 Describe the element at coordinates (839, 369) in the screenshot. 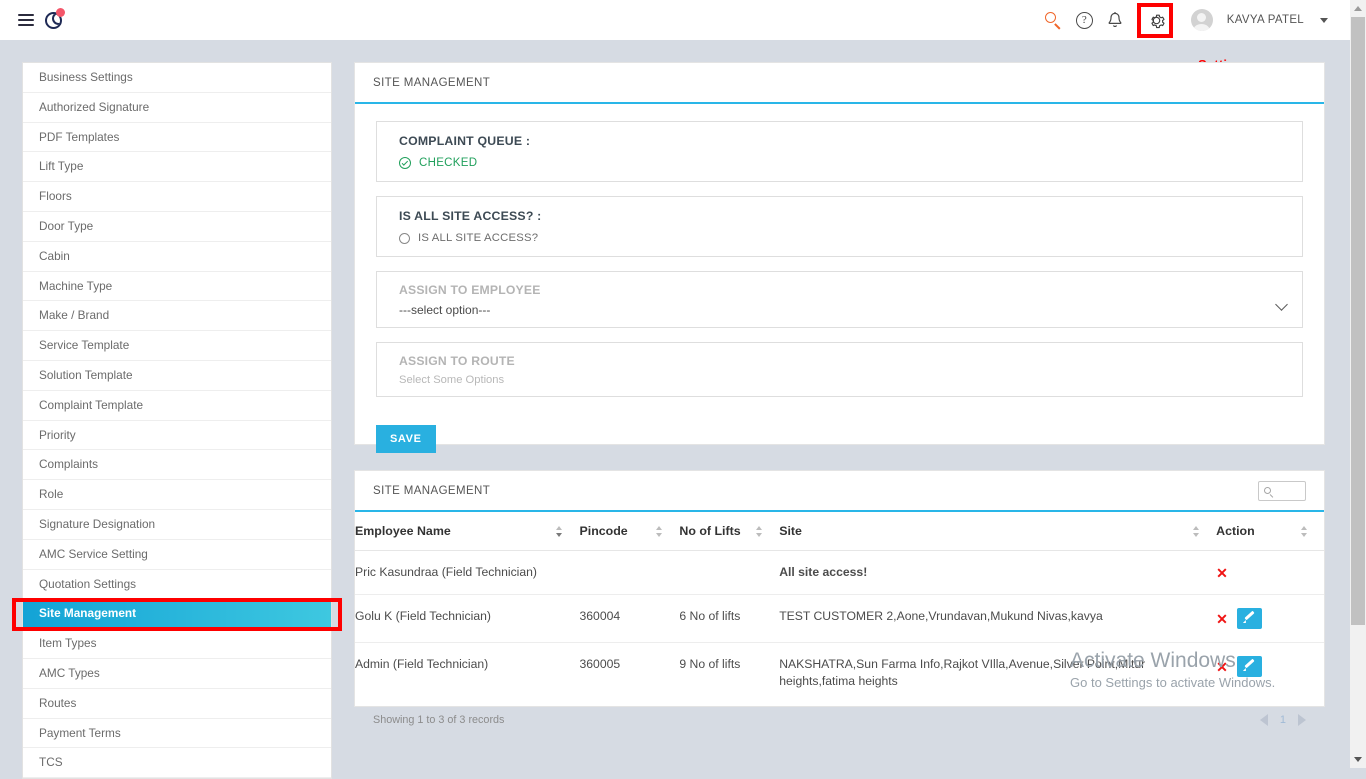

I see `assign-to-route-select: ASSIGN TO ROUTE Select Some Options` at that location.